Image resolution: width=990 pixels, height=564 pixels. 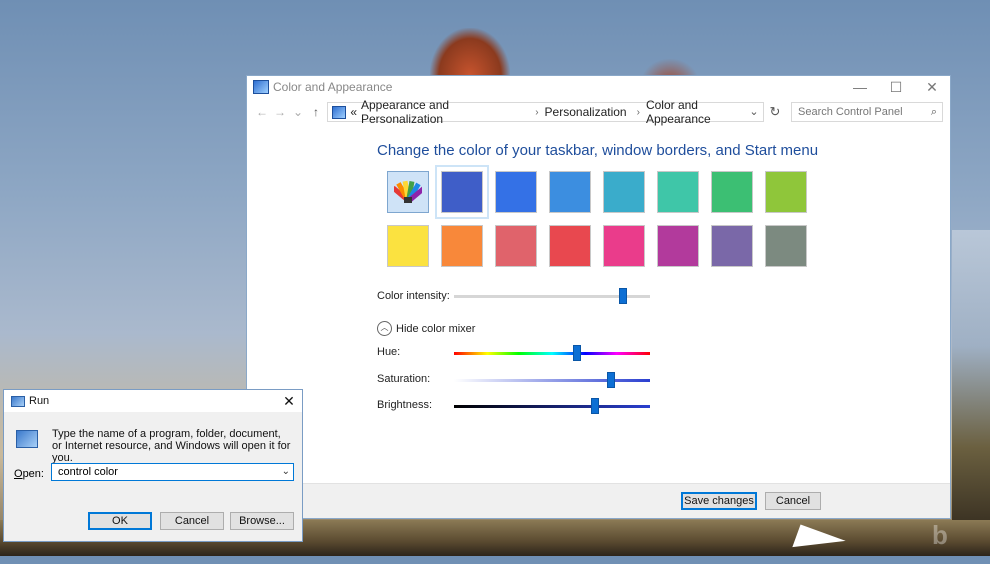 What do you see at coordinates (577, 353) in the screenshot?
I see `hue-slider` at bounding box center [577, 353].